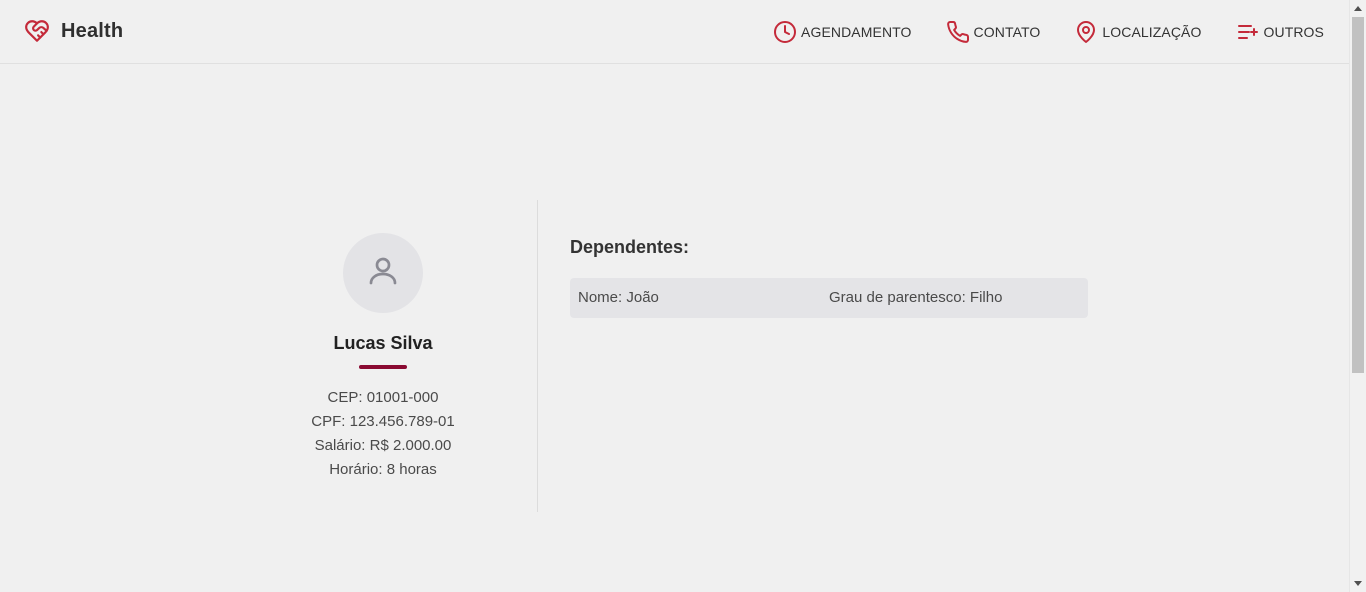 The height and width of the screenshot is (592, 1366). I want to click on brand-logo-link: Health, so click(73, 31).